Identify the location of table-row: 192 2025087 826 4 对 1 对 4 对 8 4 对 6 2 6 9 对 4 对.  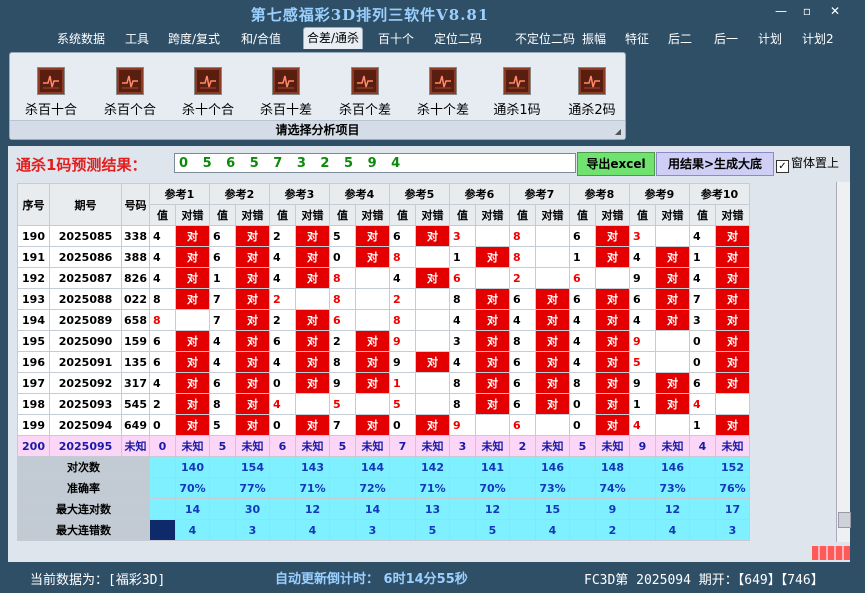
(383, 278).